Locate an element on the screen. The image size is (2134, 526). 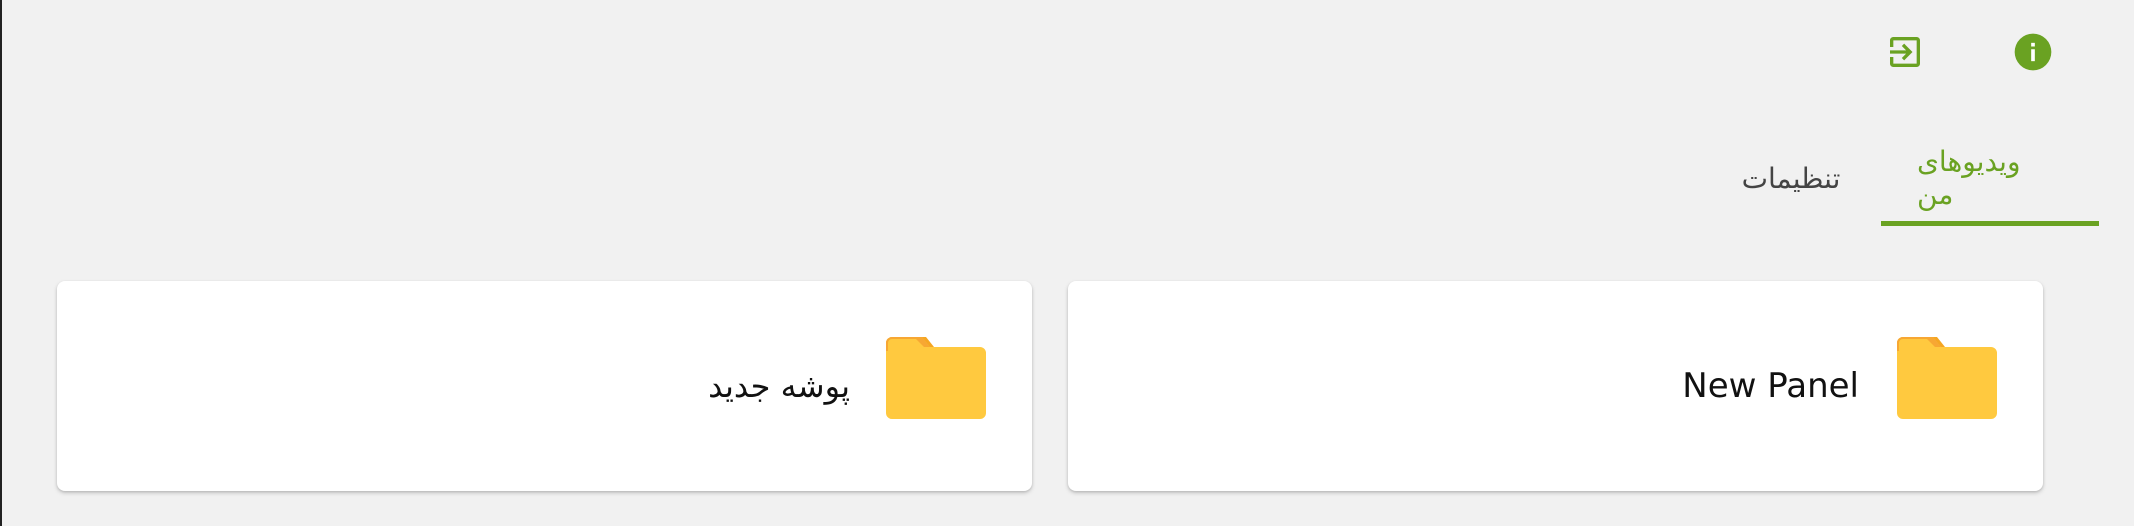
login-icon is located at coordinates (1905, 52).